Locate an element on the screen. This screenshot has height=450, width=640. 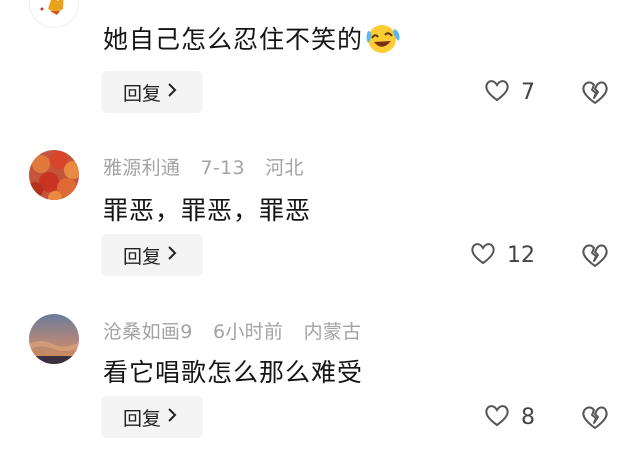
comment-meta is located at coordinates (124, 5).